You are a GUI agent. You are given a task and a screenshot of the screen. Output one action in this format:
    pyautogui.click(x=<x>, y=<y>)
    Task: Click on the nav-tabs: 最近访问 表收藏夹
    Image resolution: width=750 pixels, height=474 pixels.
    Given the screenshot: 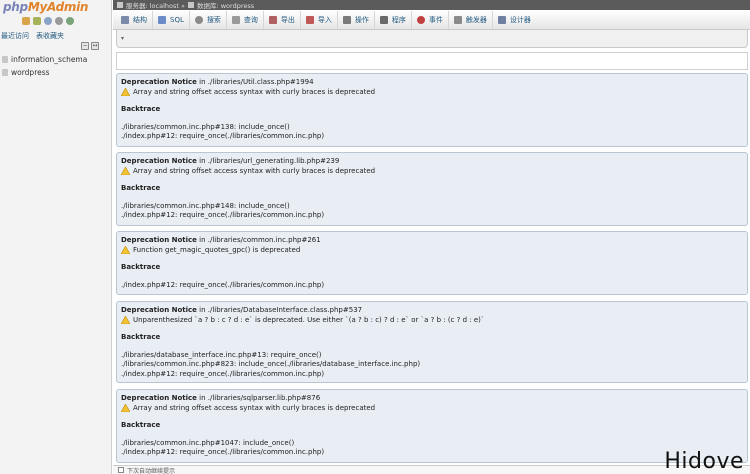 What is the action you would take?
    pyautogui.click(x=32, y=36)
    